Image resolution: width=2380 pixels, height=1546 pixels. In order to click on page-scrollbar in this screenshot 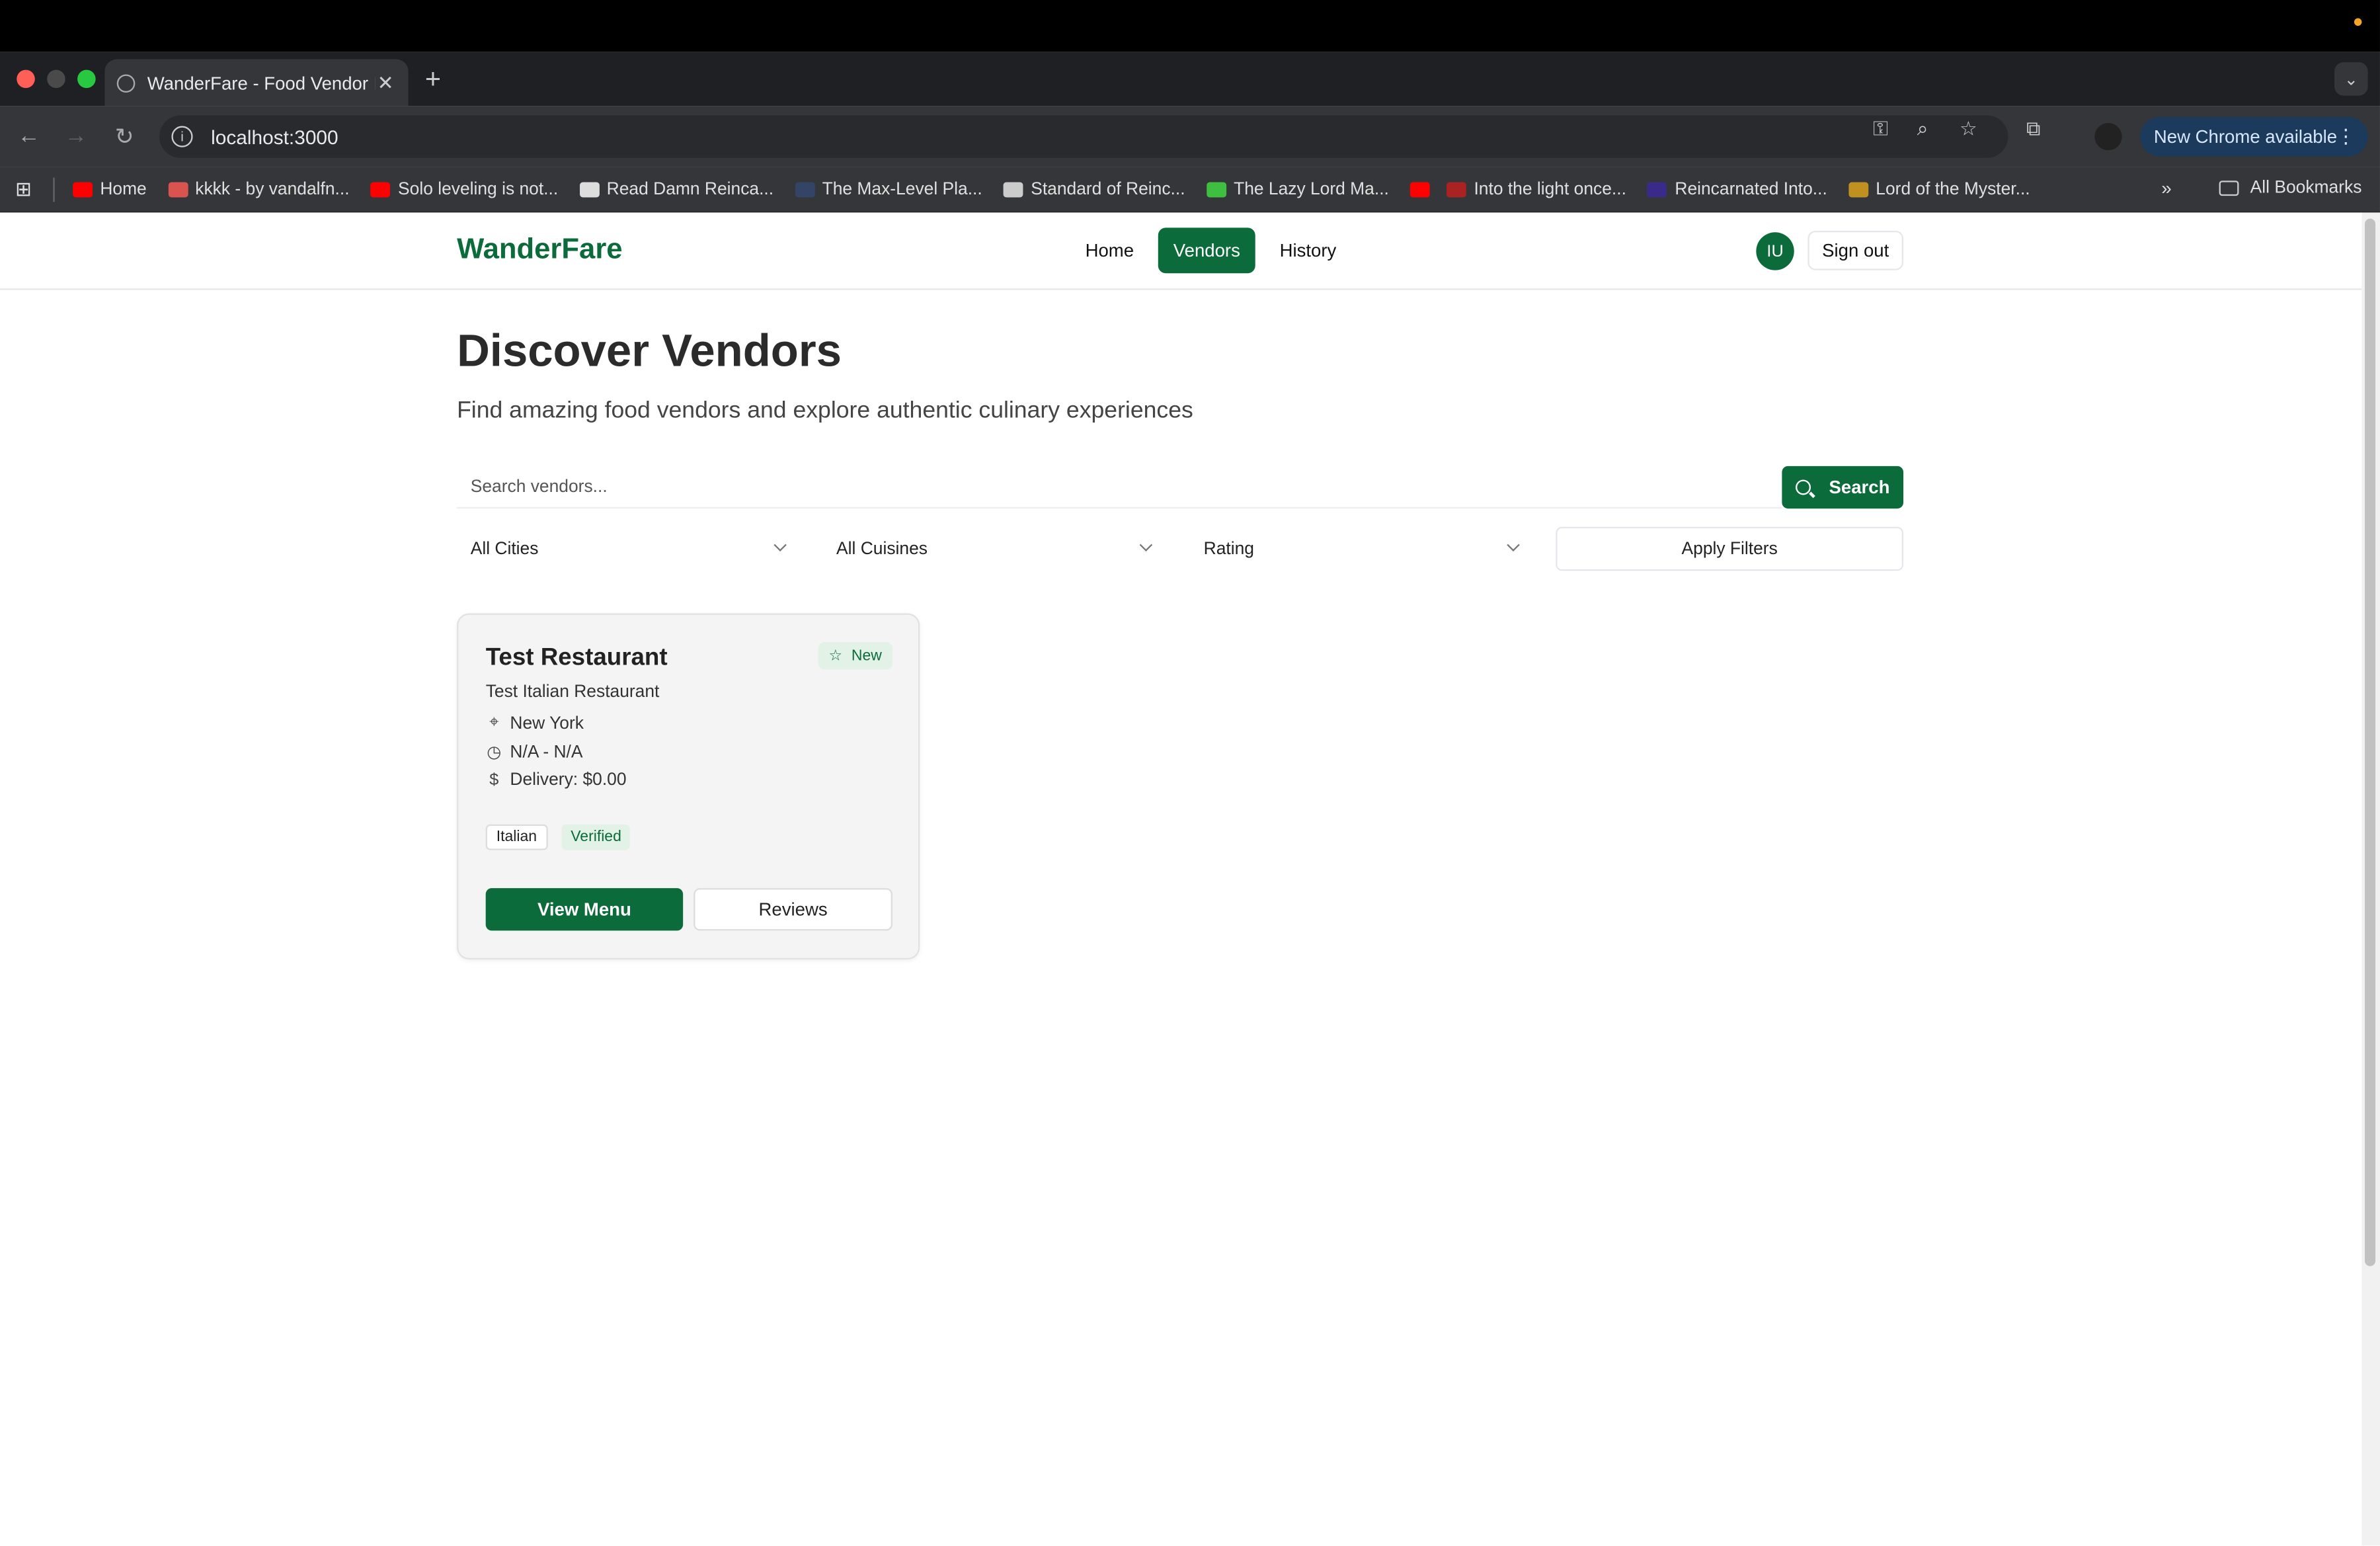, I will do `click(2370, 879)`.